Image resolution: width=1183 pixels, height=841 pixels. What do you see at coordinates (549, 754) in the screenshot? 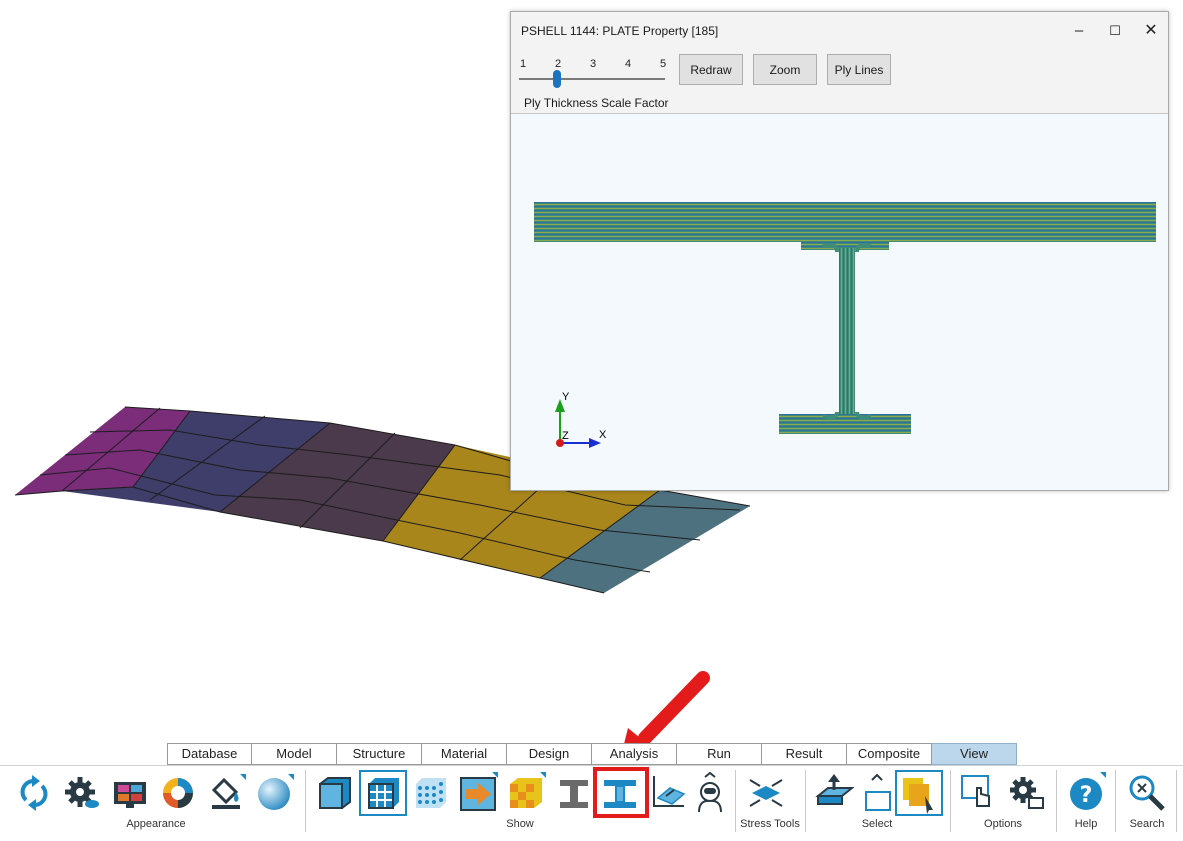
I see `tab-design: Design` at bounding box center [549, 754].